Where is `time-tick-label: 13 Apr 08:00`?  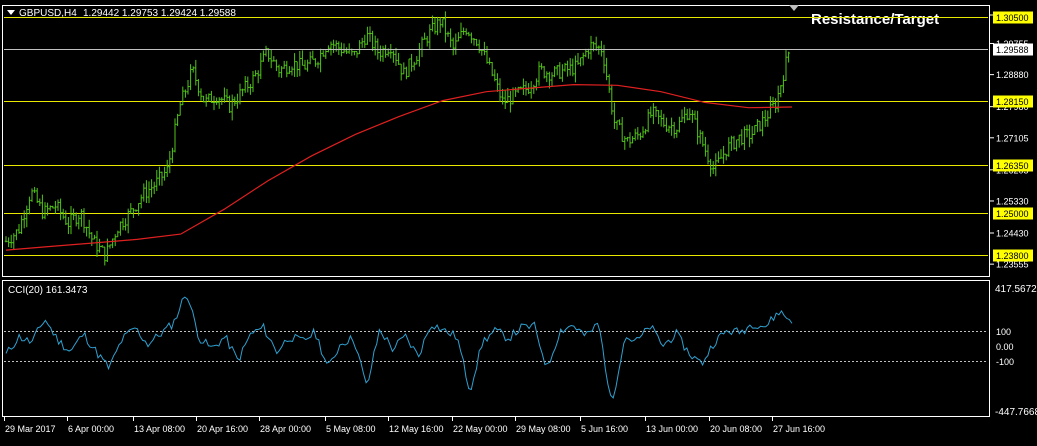 time-tick-label: 13 Apr 08:00 is located at coordinates (159, 429).